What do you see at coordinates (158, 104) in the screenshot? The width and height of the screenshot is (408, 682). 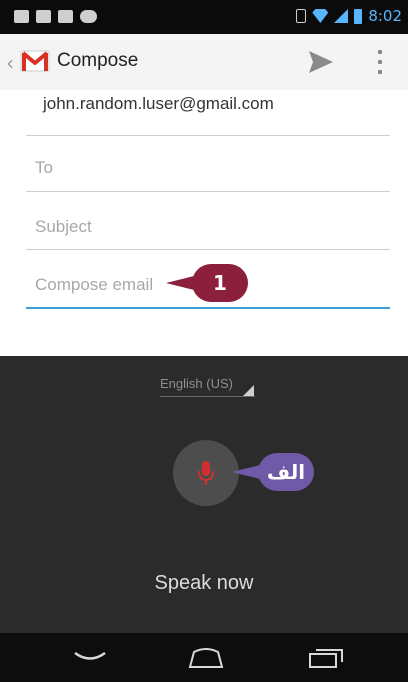 I see `from-field: john.random.luser@gmail.com` at bounding box center [158, 104].